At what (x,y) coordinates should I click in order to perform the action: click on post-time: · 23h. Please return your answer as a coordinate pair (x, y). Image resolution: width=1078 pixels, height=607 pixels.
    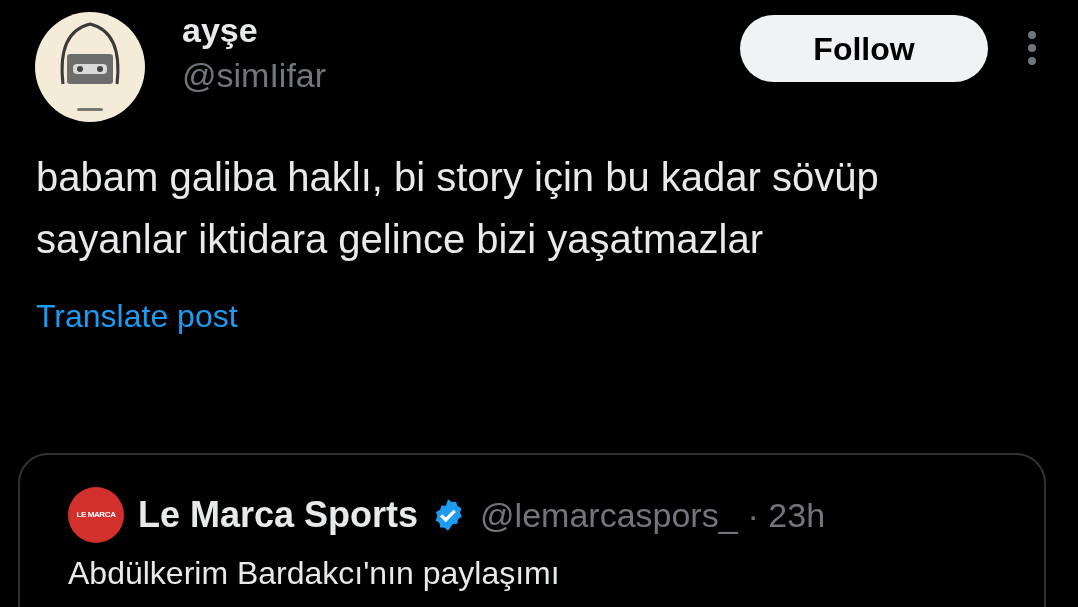
    Looking at the image, I should click on (786, 515).